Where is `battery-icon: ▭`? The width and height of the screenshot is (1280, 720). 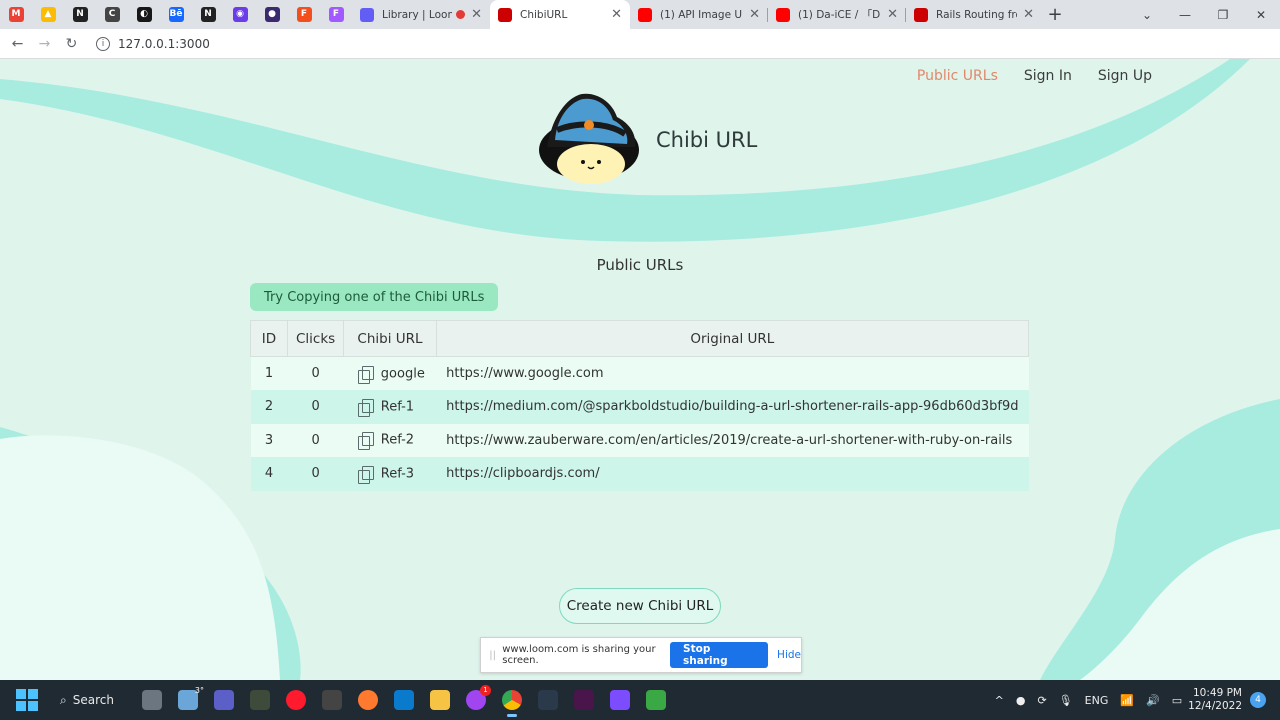
battery-icon: ▭ is located at coordinates (1177, 700).